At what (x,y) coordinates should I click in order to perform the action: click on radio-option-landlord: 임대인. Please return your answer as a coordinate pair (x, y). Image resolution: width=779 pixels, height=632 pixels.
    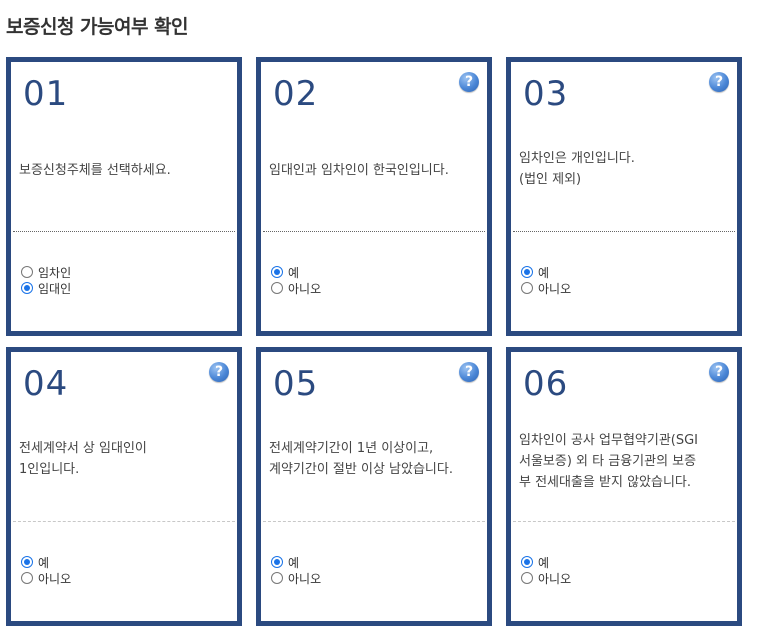
    Looking at the image, I should click on (46, 288).